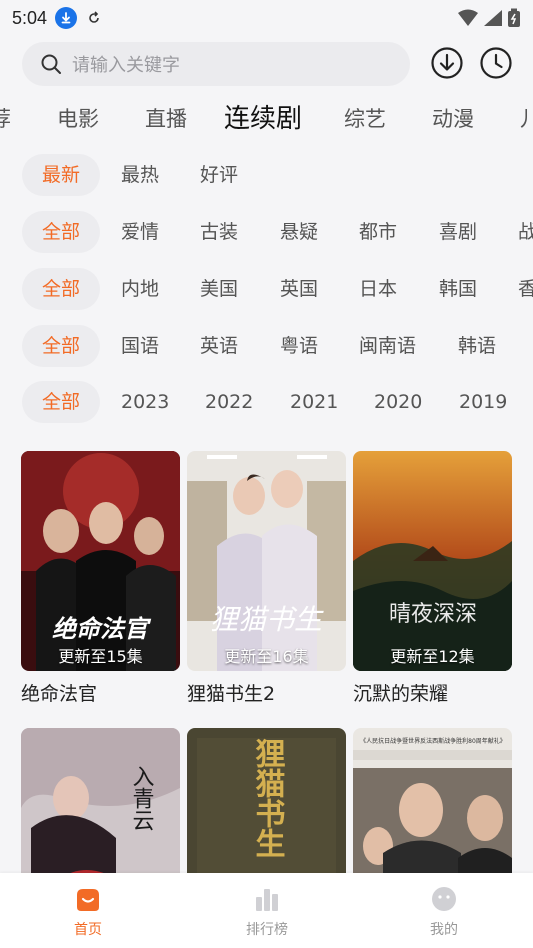 Image resolution: width=533 pixels, height=948 pixels. Describe the element at coordinates (266, 656) in the screenshot. I see `episode-badge: 更新至16集` at that location.